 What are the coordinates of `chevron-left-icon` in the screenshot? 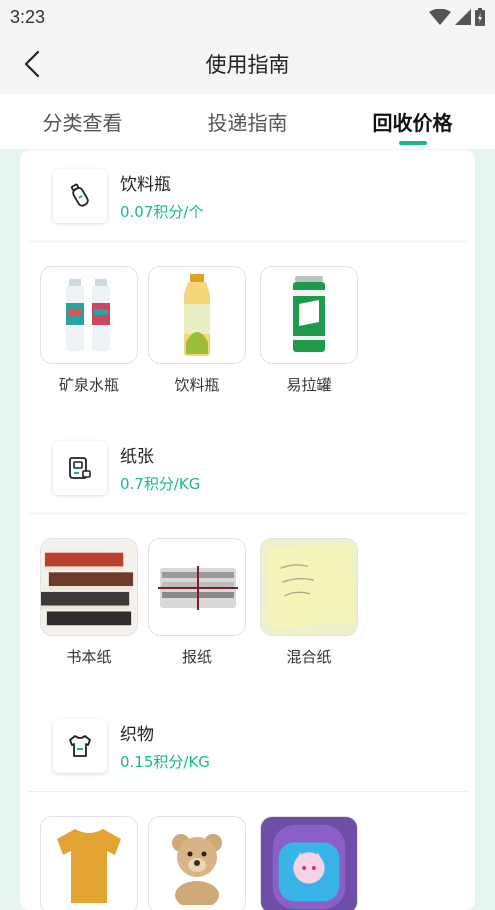 It's located at (32, 64).